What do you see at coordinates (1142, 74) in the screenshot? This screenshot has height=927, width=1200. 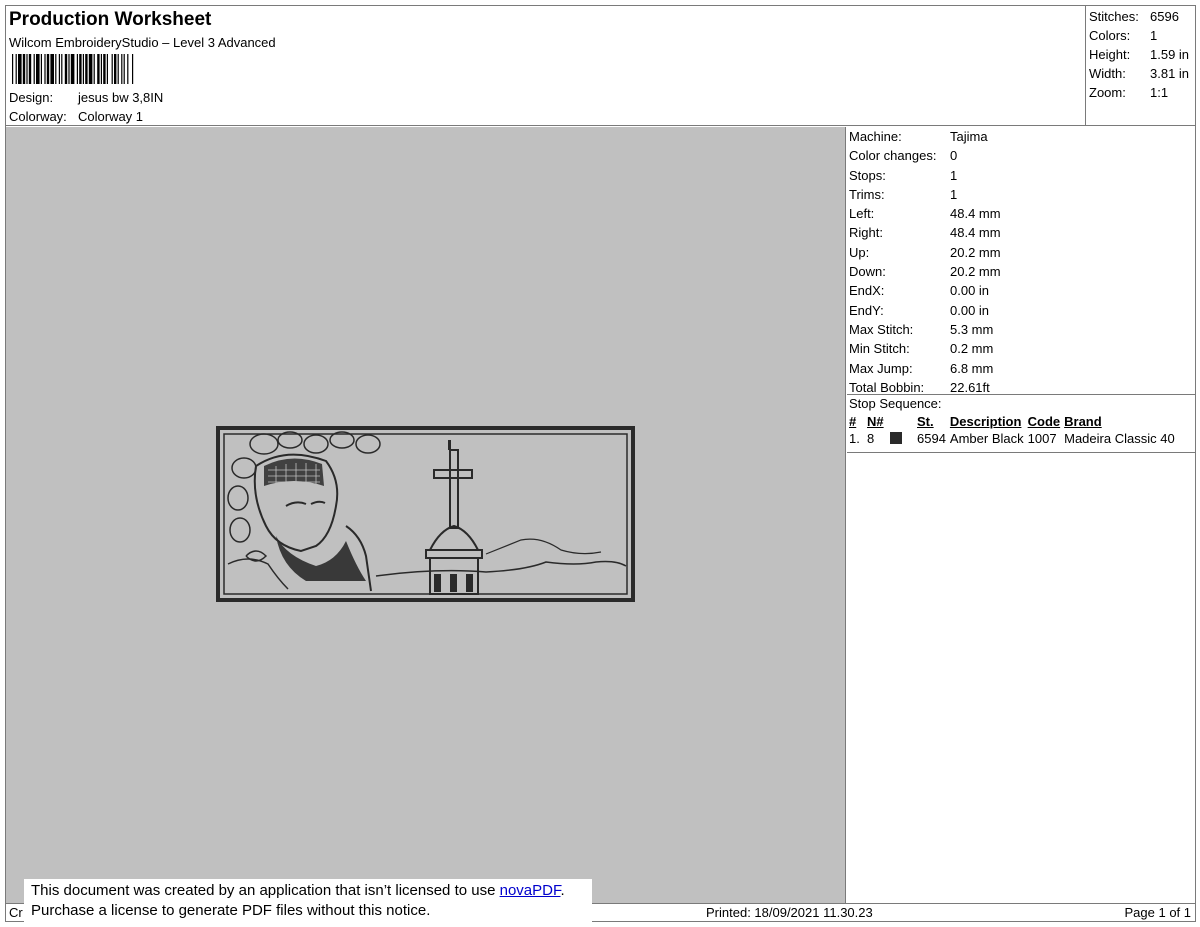 I see `summary-row-width: Width: 3.81 in` at bounding box center [1142, 74].